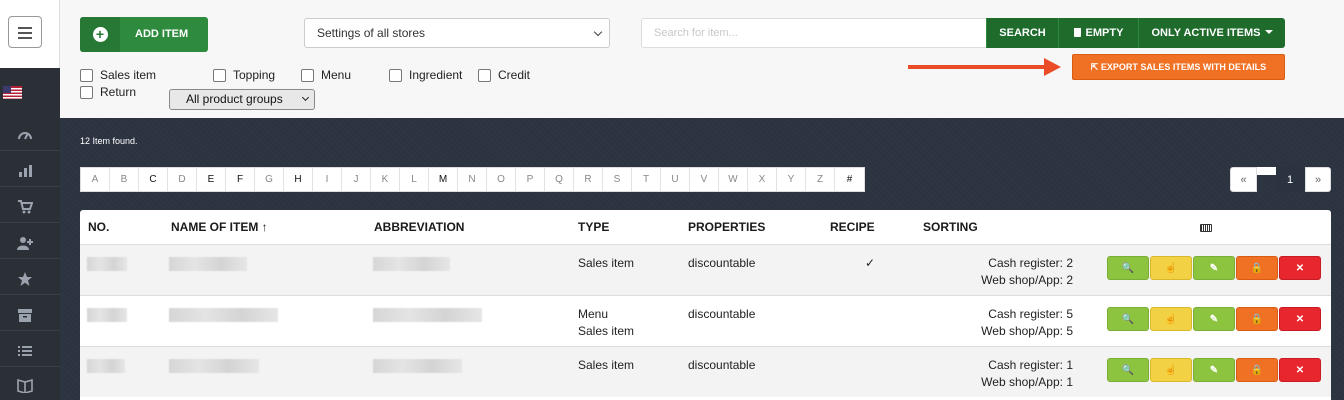  Describe the element at coordinates (588, 179) in the screenshot. I see `alphabet-letter: R` at that location.